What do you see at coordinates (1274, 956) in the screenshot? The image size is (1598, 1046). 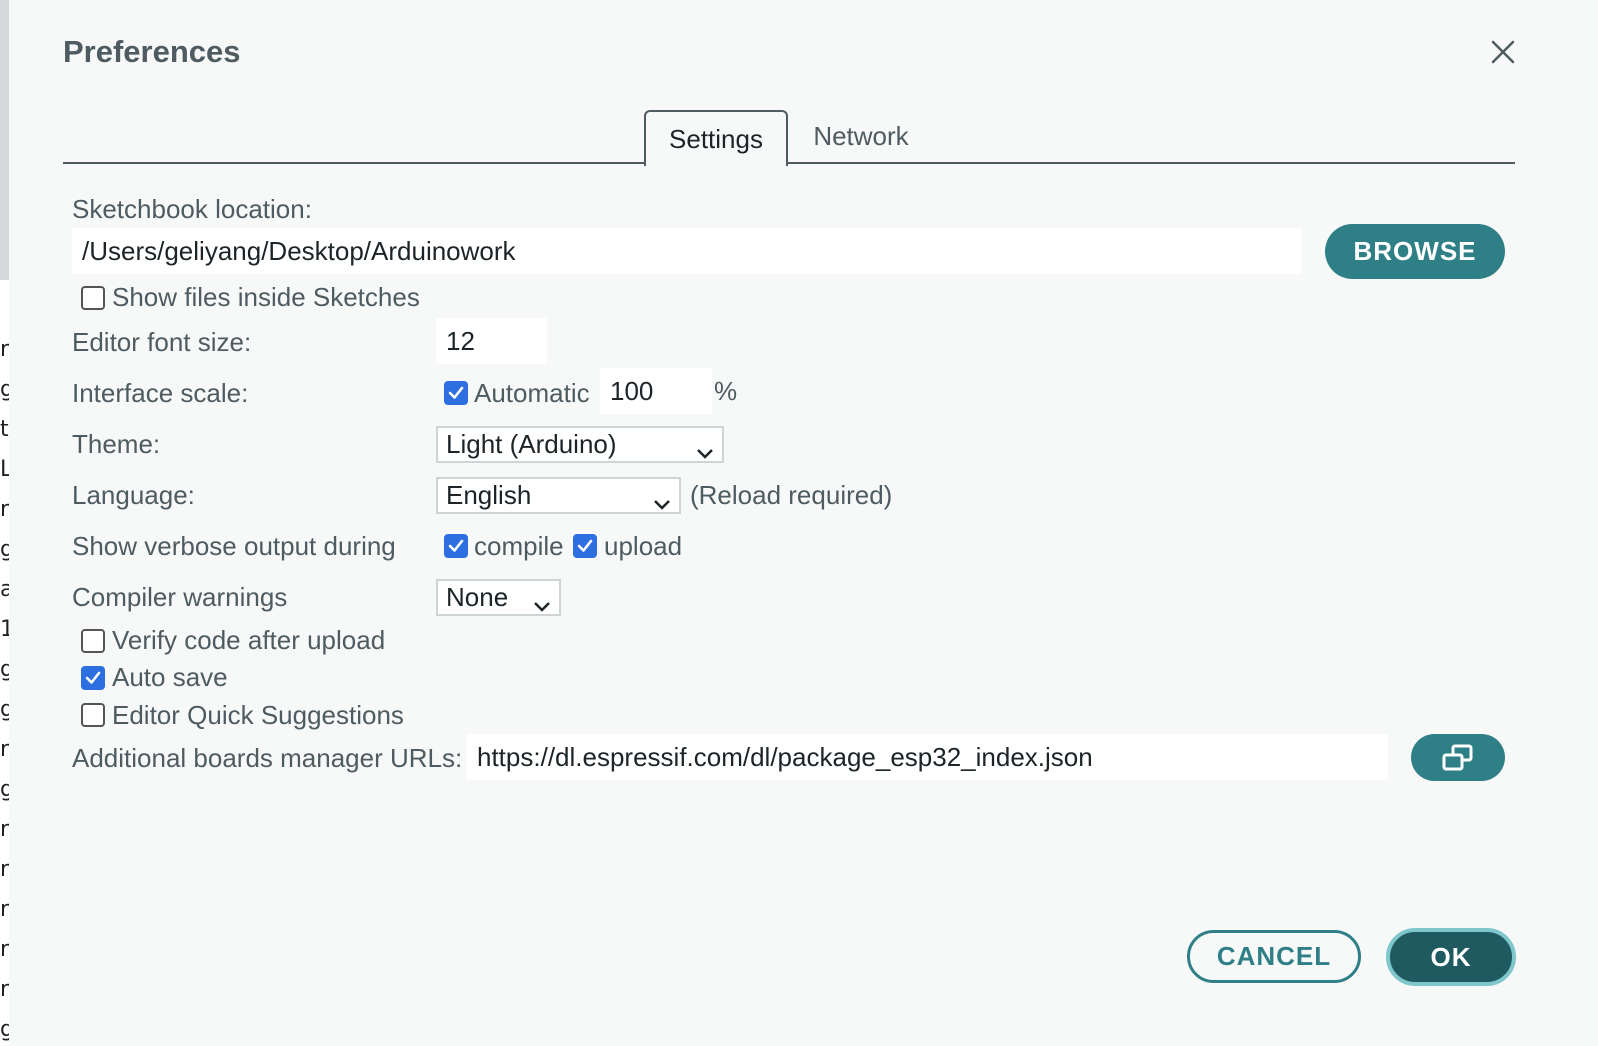 I see `cancel-button: CANCEL` at bounding box center [1274, 956].